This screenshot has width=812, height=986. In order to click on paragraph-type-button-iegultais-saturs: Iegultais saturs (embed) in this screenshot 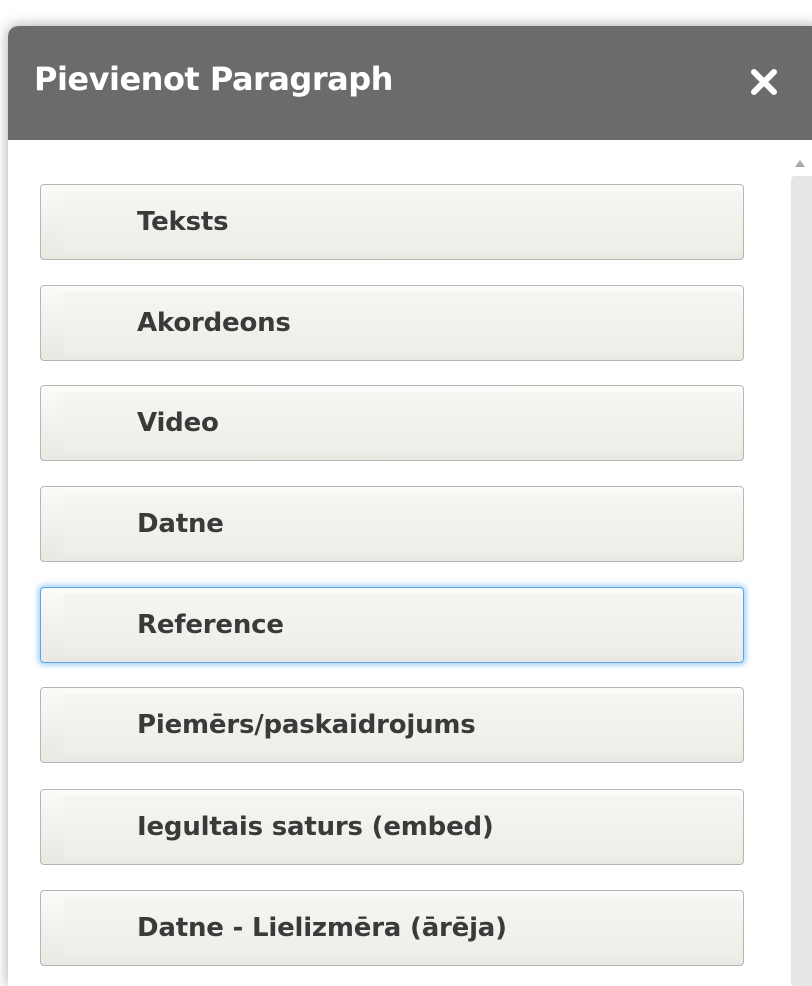, I will do `click(392, 827)`.